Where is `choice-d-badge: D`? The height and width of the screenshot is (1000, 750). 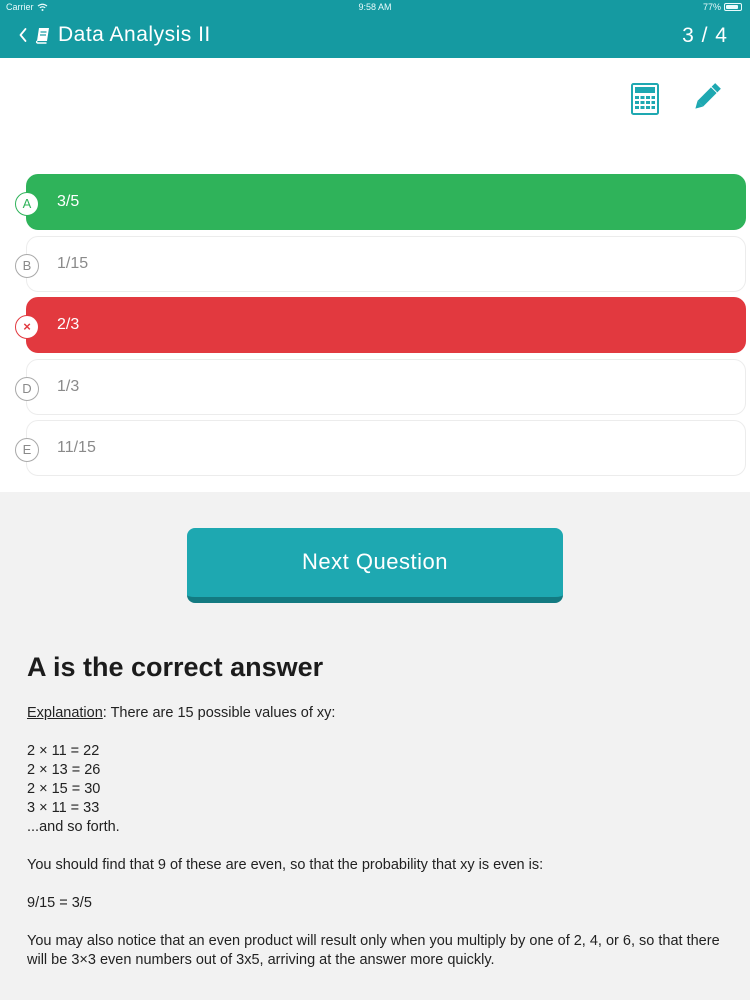
choice-d-badge: D is located at coordinates (27, 389).